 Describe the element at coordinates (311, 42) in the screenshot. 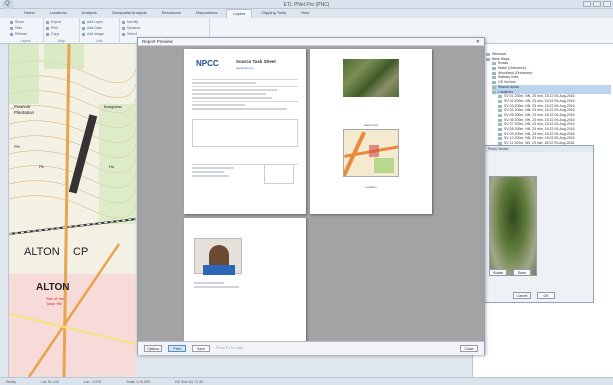

I see `preview-title-bar: Report Preview ✕` at that location.